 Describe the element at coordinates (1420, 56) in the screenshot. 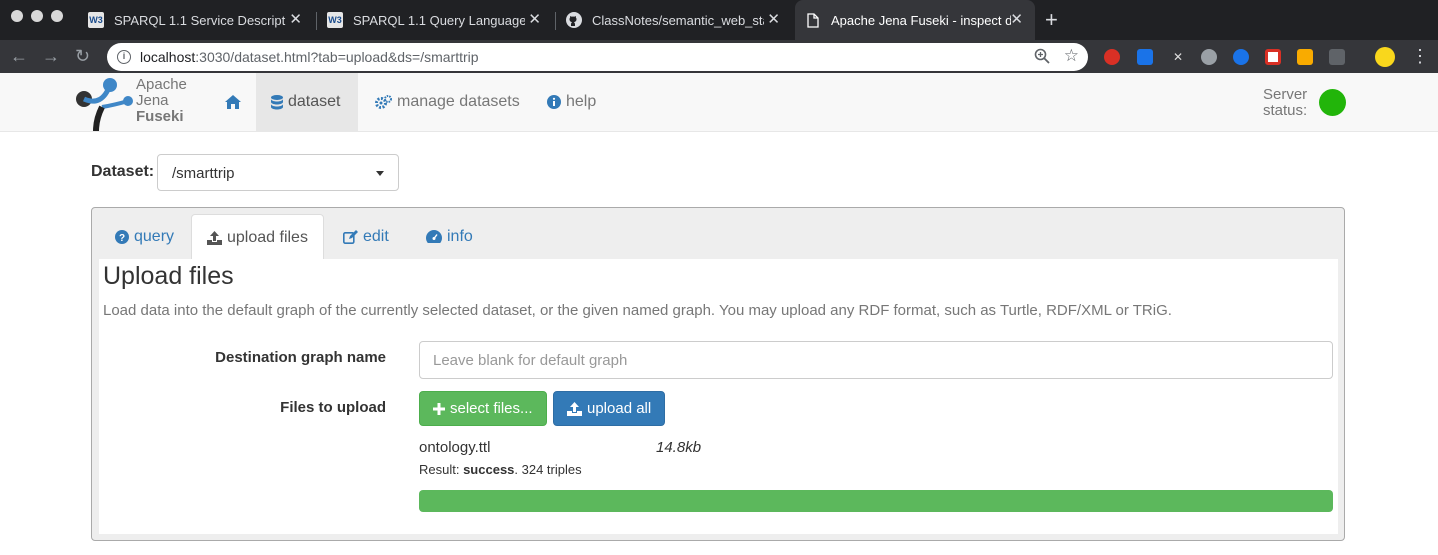

I see `more-menu-icon: ⋮` at that location.